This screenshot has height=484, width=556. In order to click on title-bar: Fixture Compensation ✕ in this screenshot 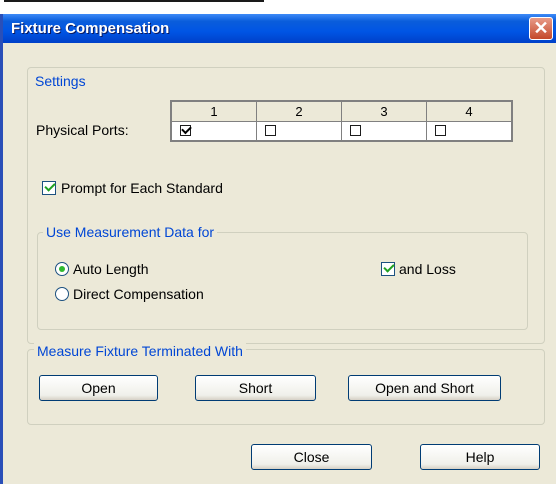, I will do `click(279, 28)`.